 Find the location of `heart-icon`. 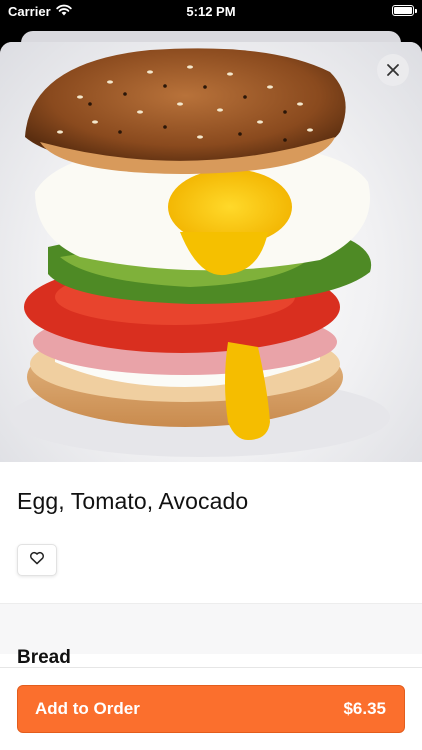

heart-icon is located at coordinates (37, 560).